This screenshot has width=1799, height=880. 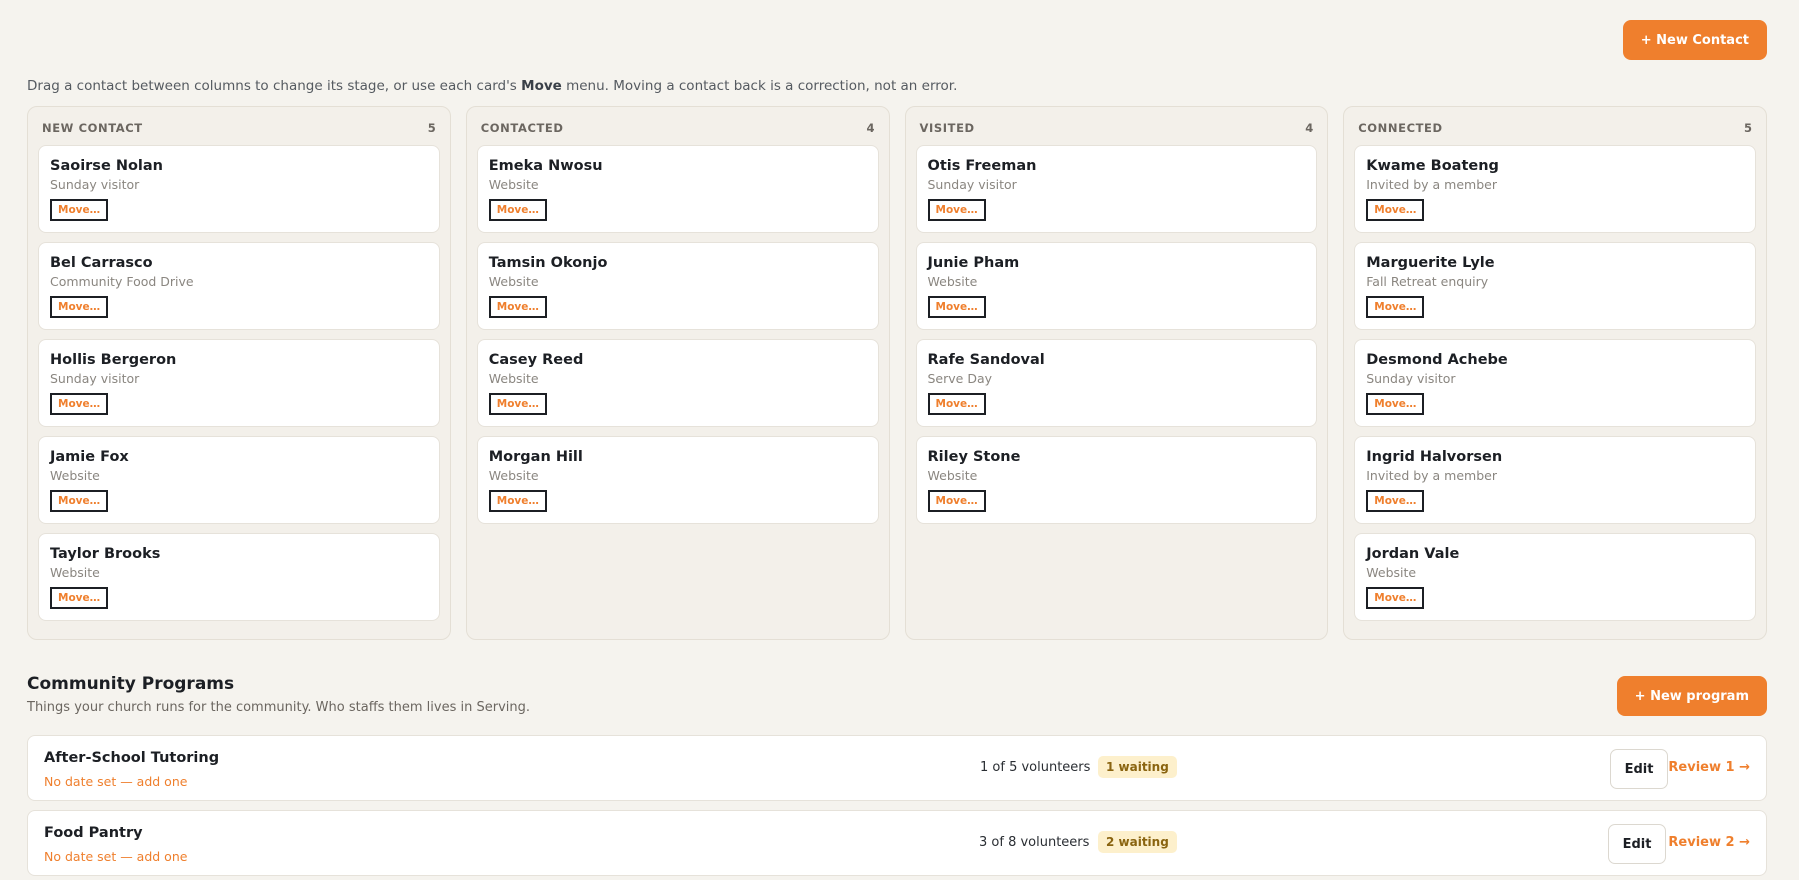 I want to click on column-title: CONNECTED, so click(x=1400, y=128).